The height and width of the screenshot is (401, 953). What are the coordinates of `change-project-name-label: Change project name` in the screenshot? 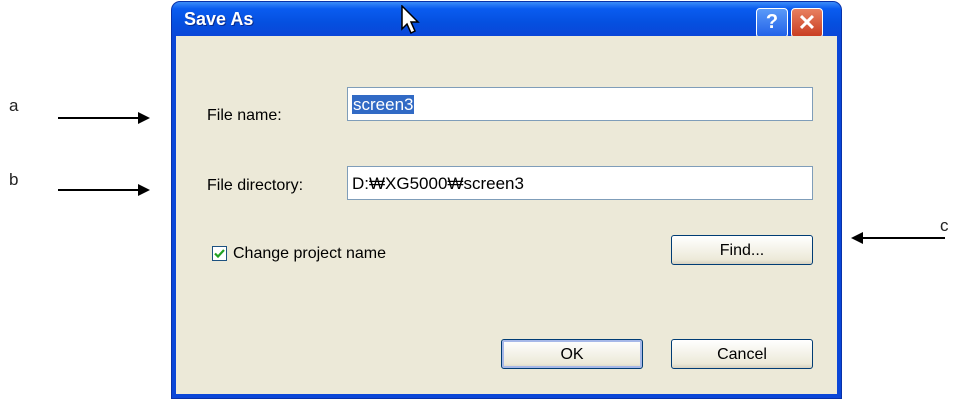 It's located at (309, 253).